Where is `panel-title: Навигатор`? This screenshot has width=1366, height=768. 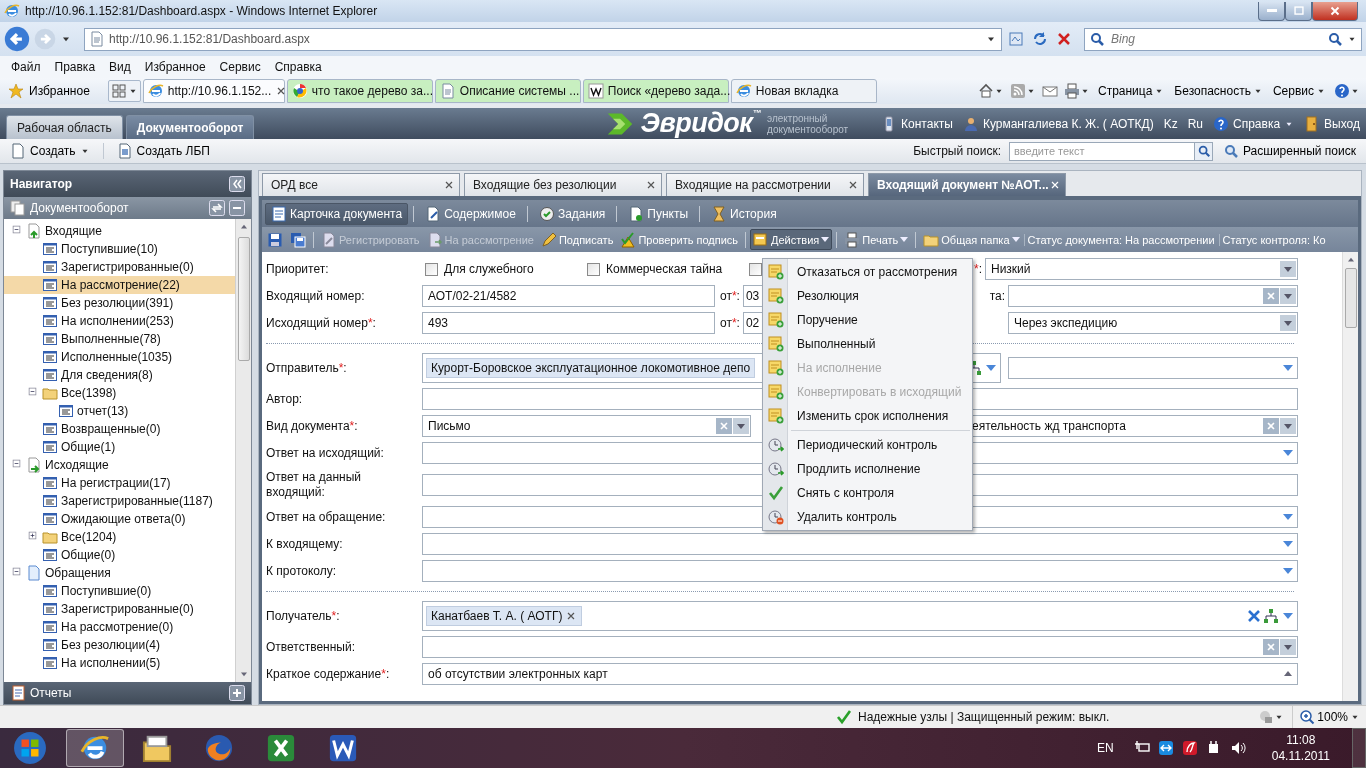
panel-title: Навигатор is located at coordinates (41, 184).